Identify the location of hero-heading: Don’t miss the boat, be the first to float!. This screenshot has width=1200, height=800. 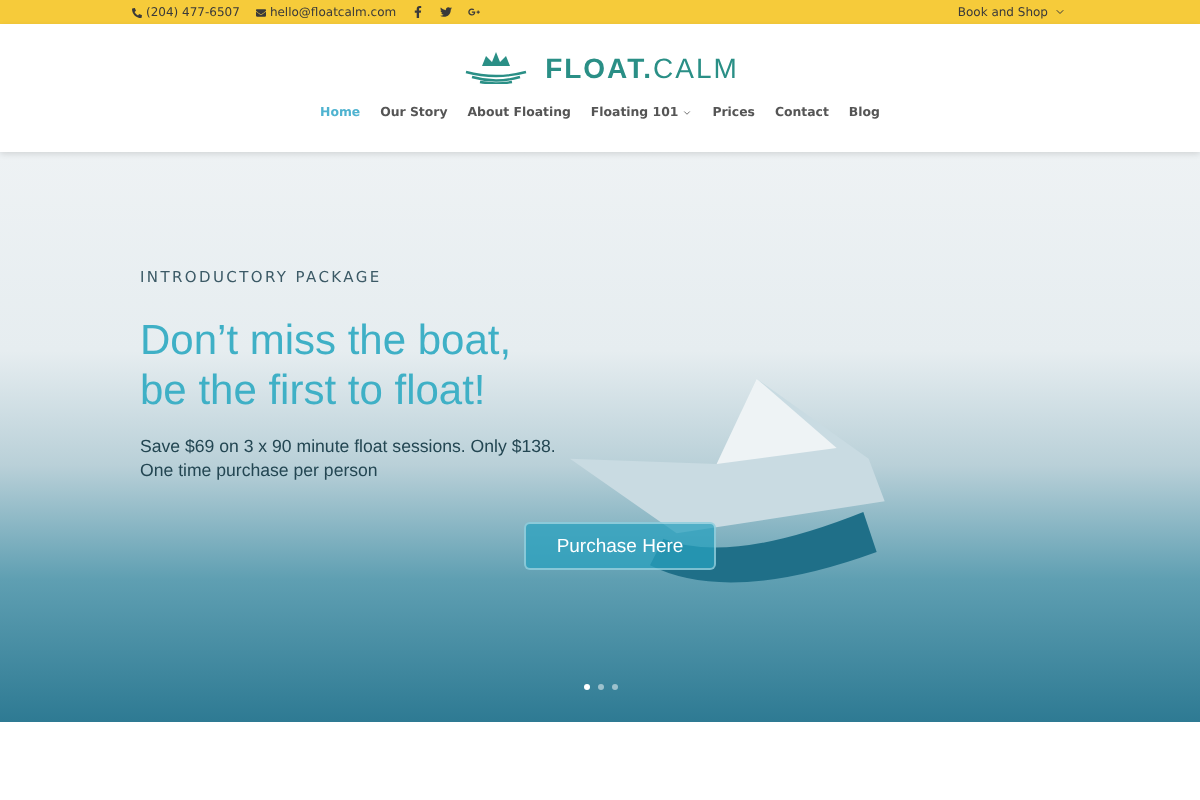
(327, 366).